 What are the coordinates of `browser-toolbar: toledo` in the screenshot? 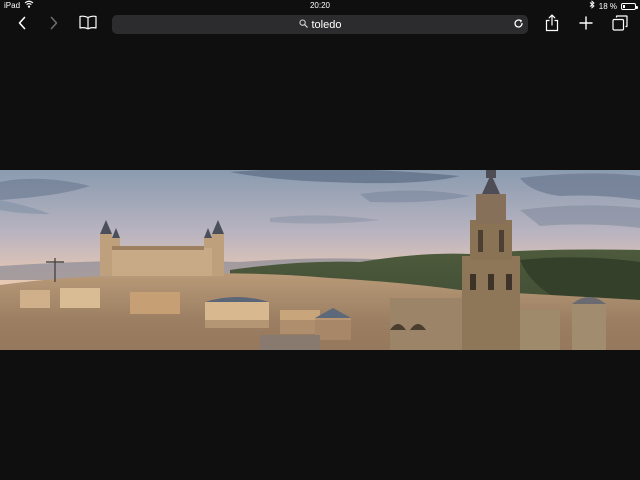 It's located at (320, 25).